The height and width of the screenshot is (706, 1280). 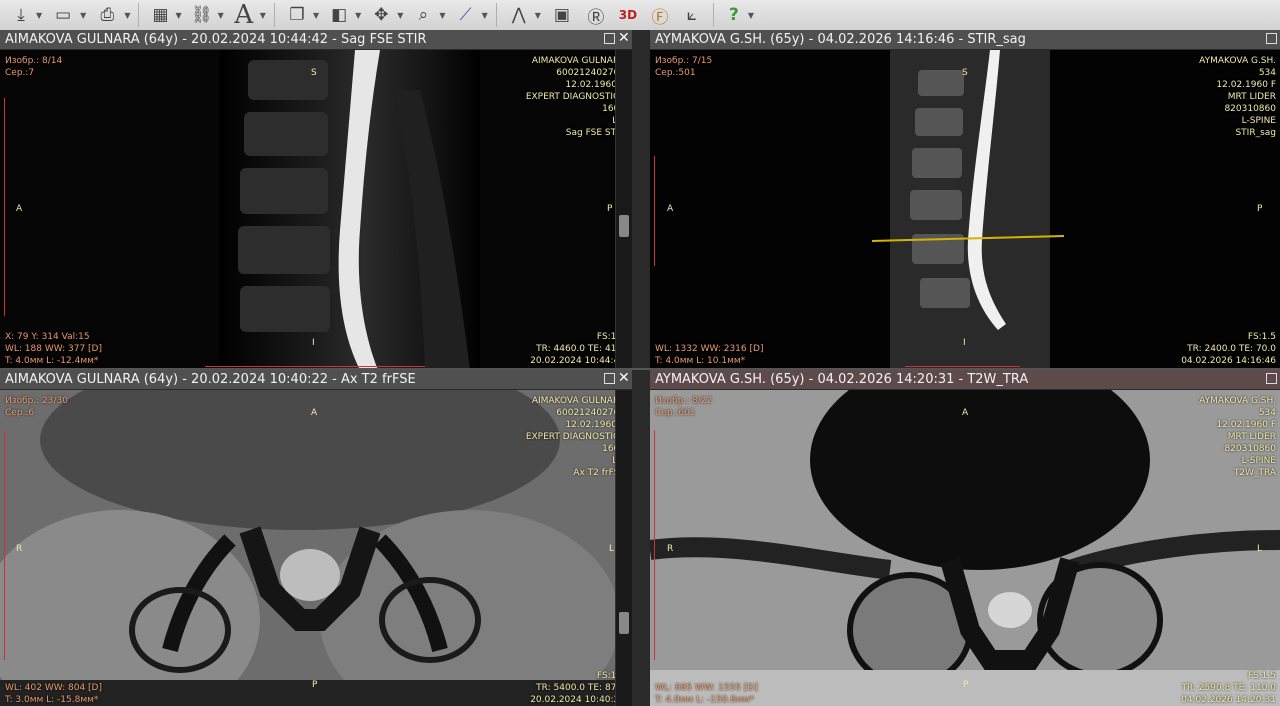 What do you see at coordinates (628, 15) in the screenshot?
I see `3d-icon: 3D` at bounding box center [628, 15].